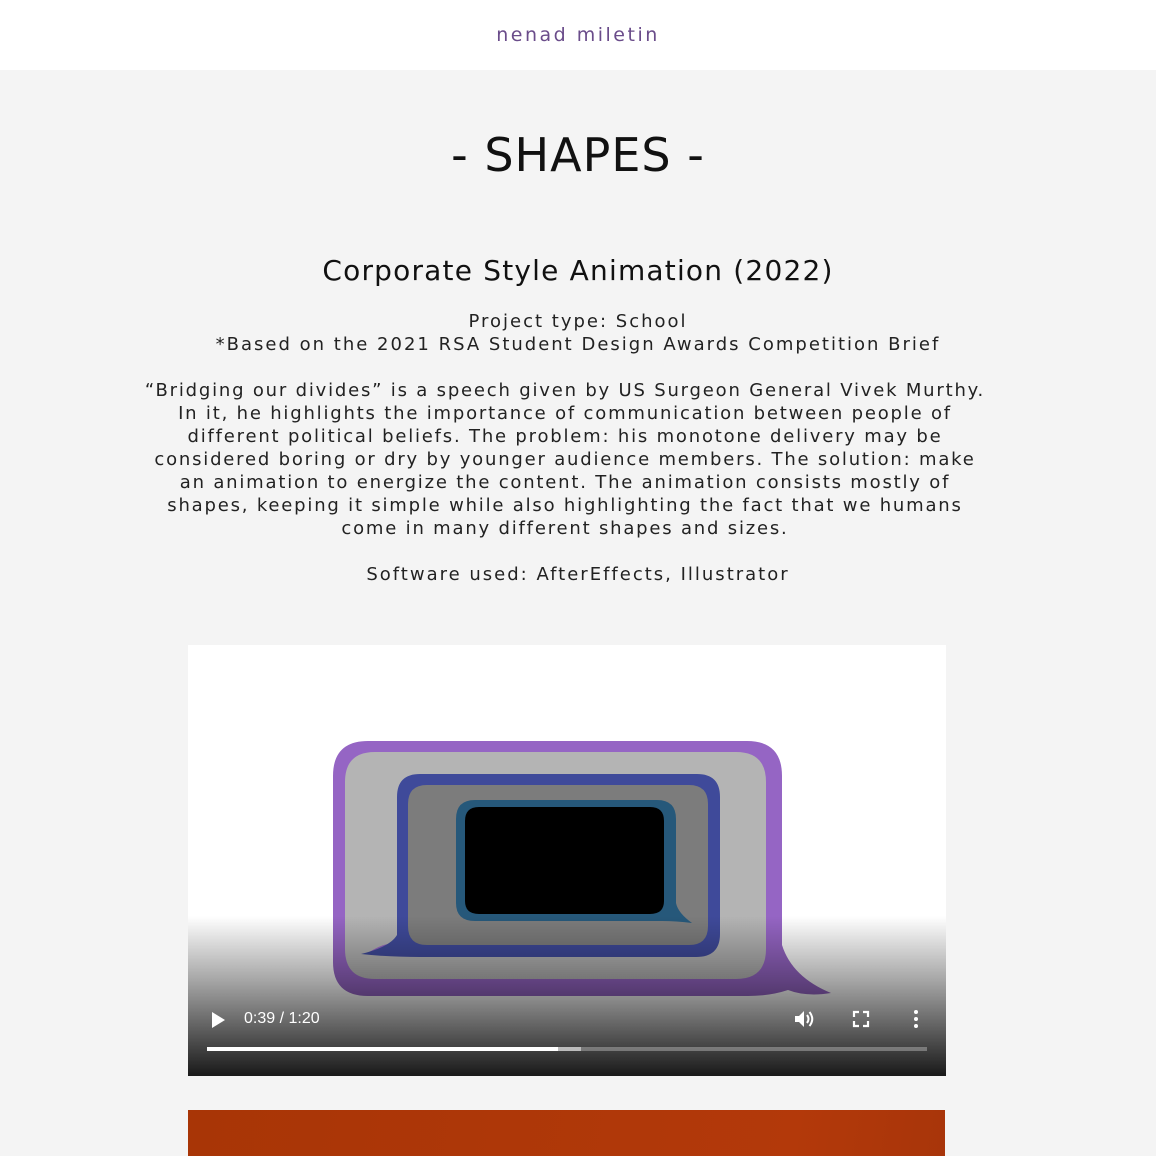 The width and height of the screenshot is (1156, 1156). What do you see at coordinates (578, 270) in the screenshot?
I see `project-title: Corporate Style Animation (2022)` at bounding box center [578, 270].